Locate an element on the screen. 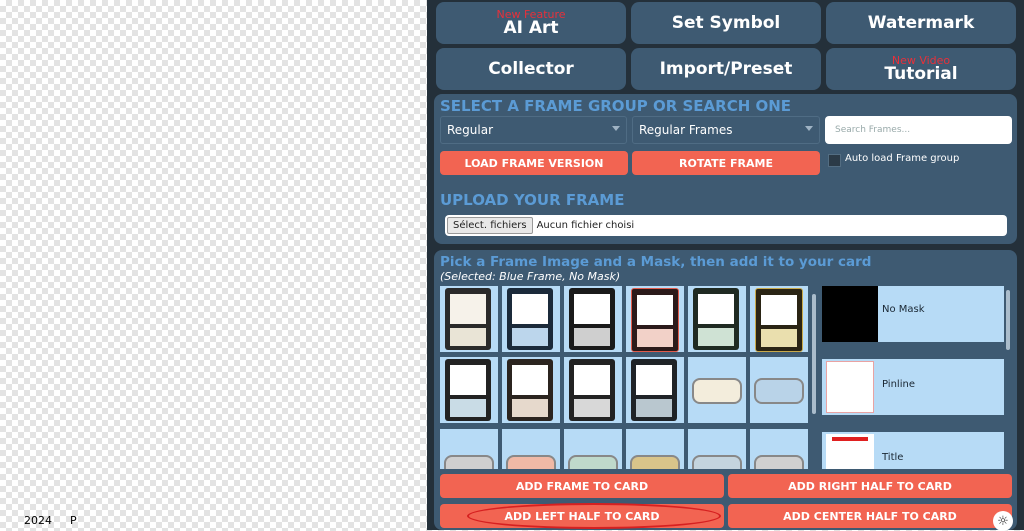 The height and width of the screenshot is (531, 1024). tab-label: Import/Preset is located at coordinates (726, 69).